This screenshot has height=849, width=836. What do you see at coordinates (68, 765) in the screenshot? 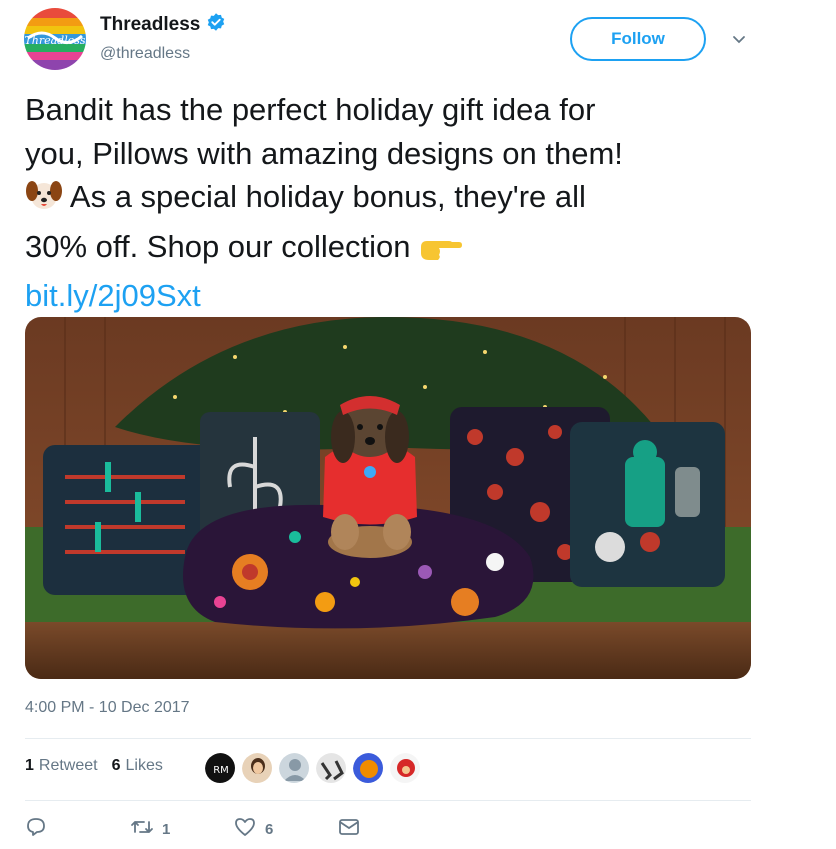
I see `retweets-label: Retweet` at bounding box center [68, 765].